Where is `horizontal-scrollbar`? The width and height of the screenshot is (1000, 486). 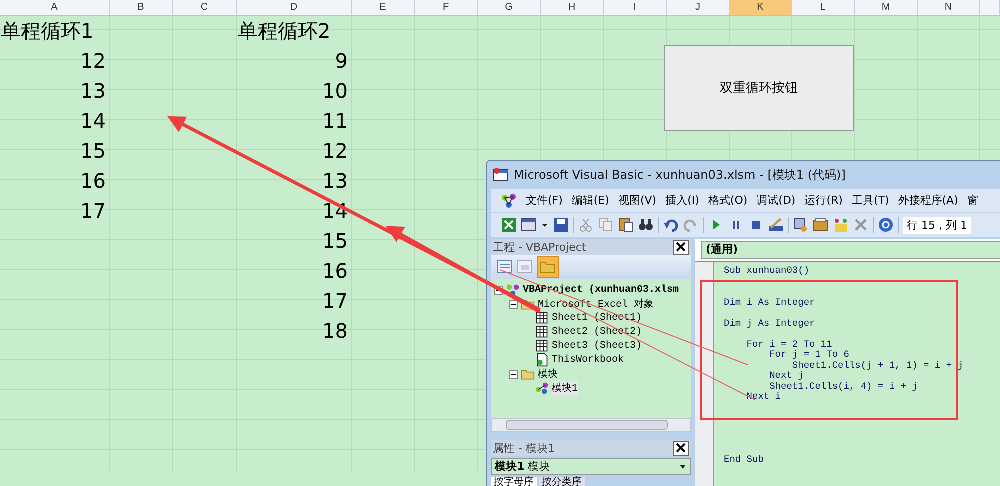
horizontal-scrollbar is located at coordinates (591, 425).